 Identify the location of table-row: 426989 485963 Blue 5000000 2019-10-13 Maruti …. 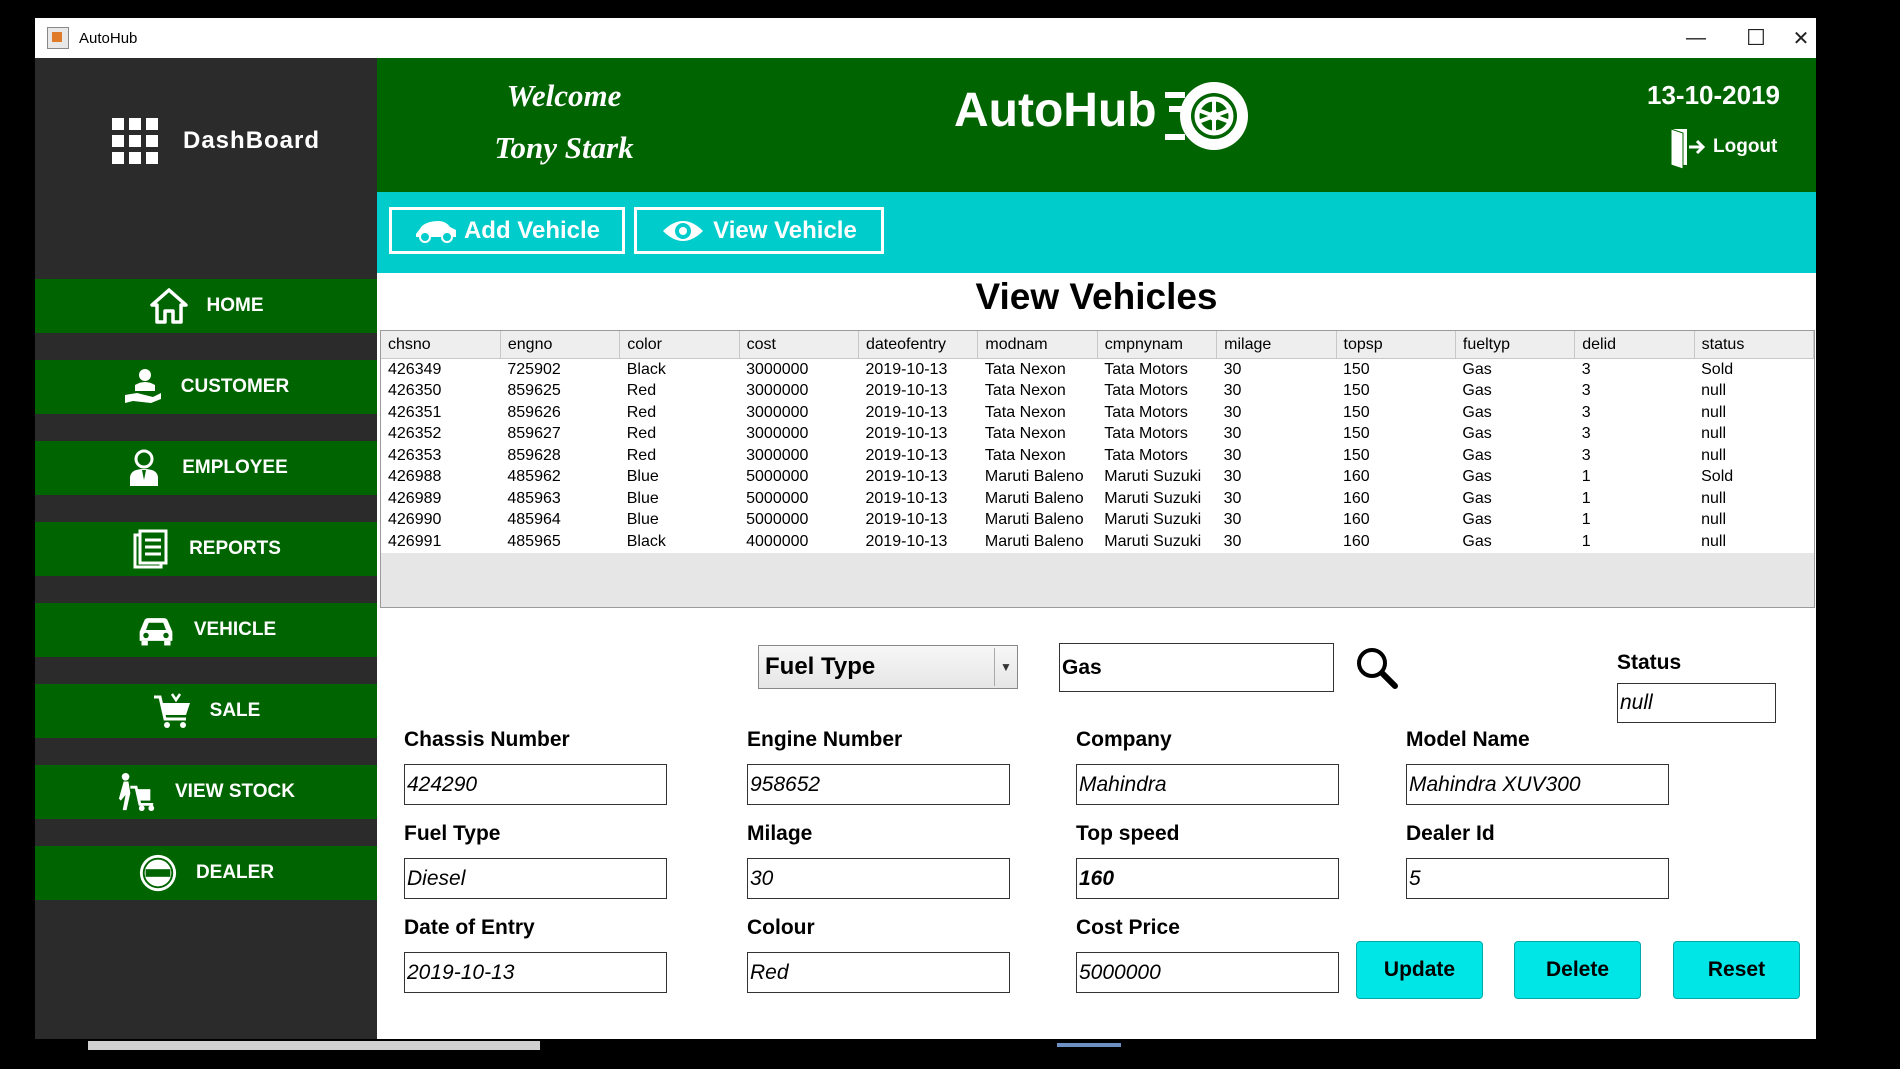
(1097, 499).